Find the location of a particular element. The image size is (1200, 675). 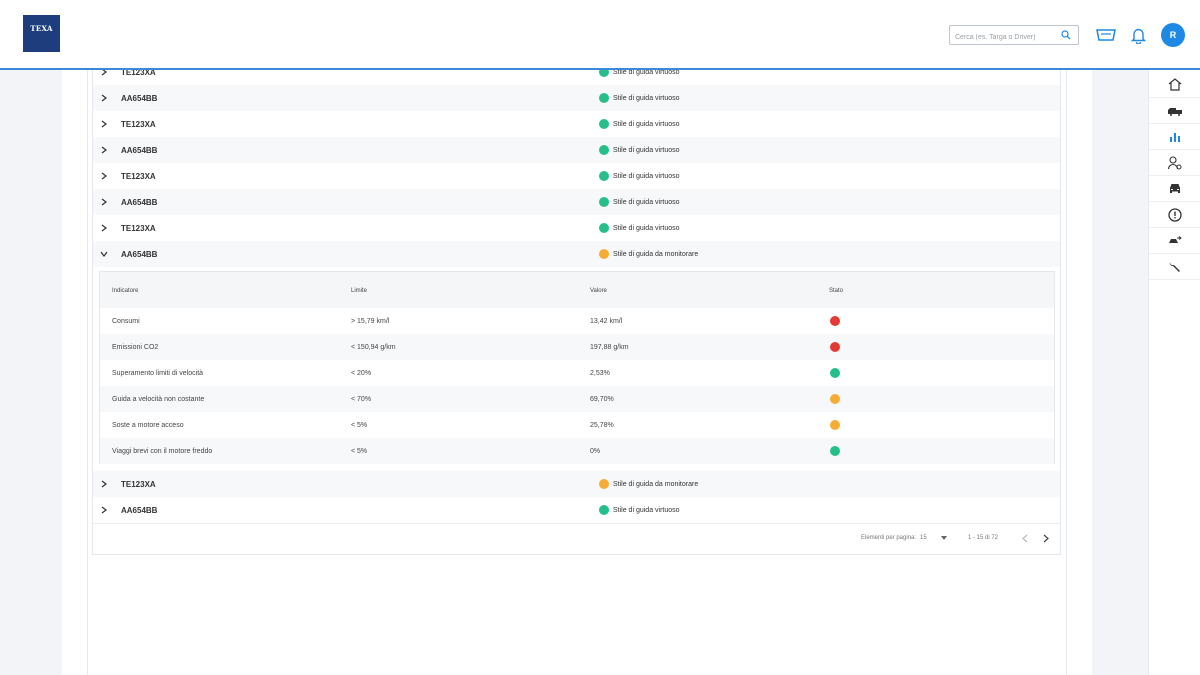

content-divider-left is located at coordinates (87, 372).